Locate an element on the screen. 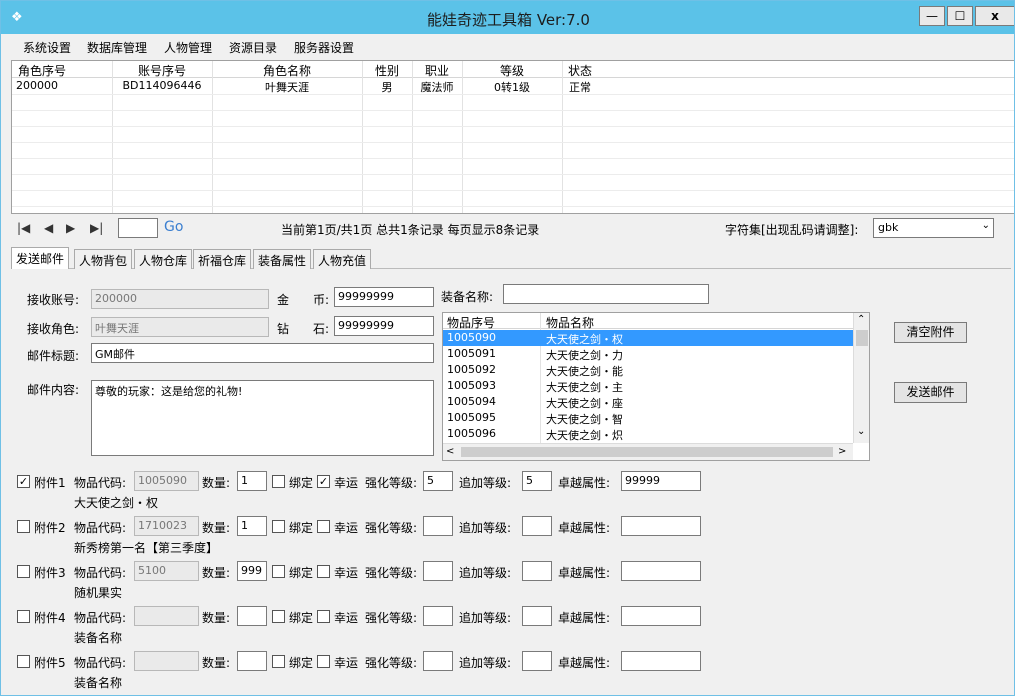 Image resolution: width=1015 pixels, height=696 pixels. attachment-2-enhance-input is located at coordinates (438, 526).